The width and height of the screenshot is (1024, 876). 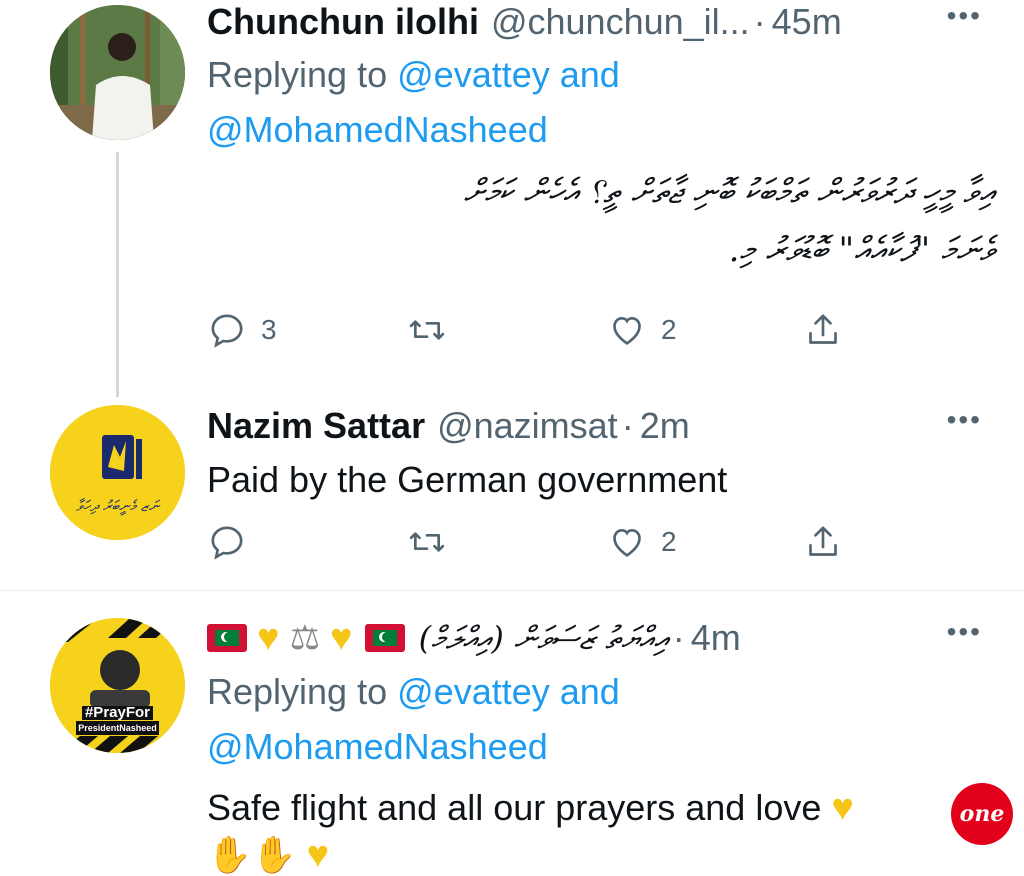 What do you see at coordinates (537, 547) in the screenshot?
I see `tweet-actions: 2` at bounding box center [537, 547].